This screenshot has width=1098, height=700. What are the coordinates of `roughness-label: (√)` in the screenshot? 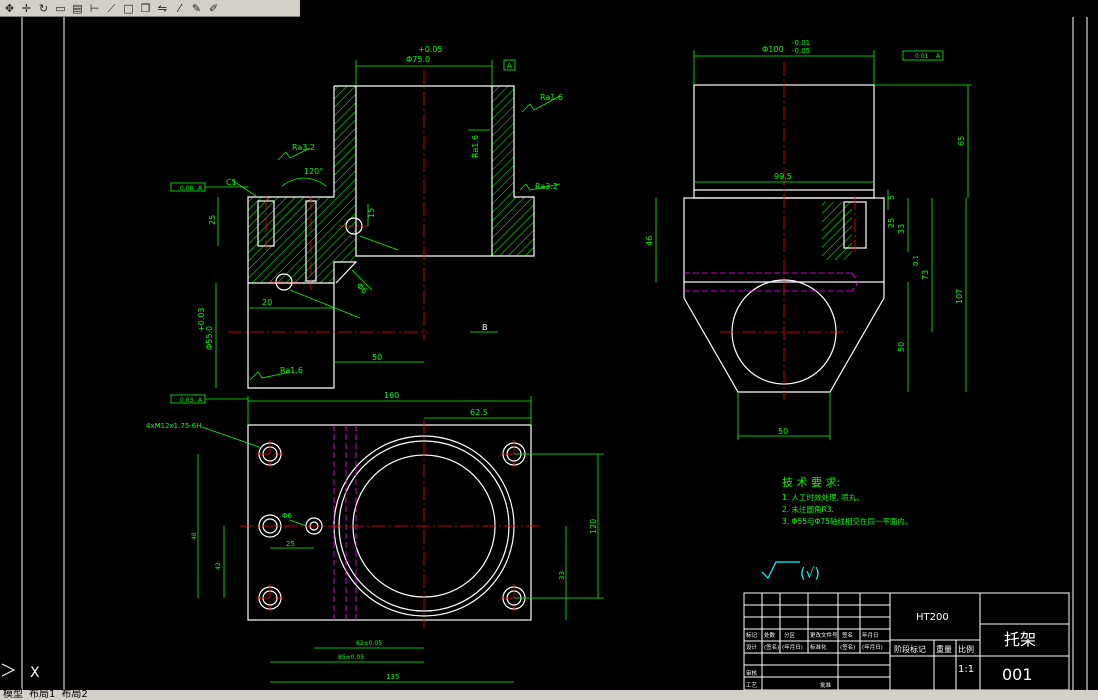 It's located at (810, 574).